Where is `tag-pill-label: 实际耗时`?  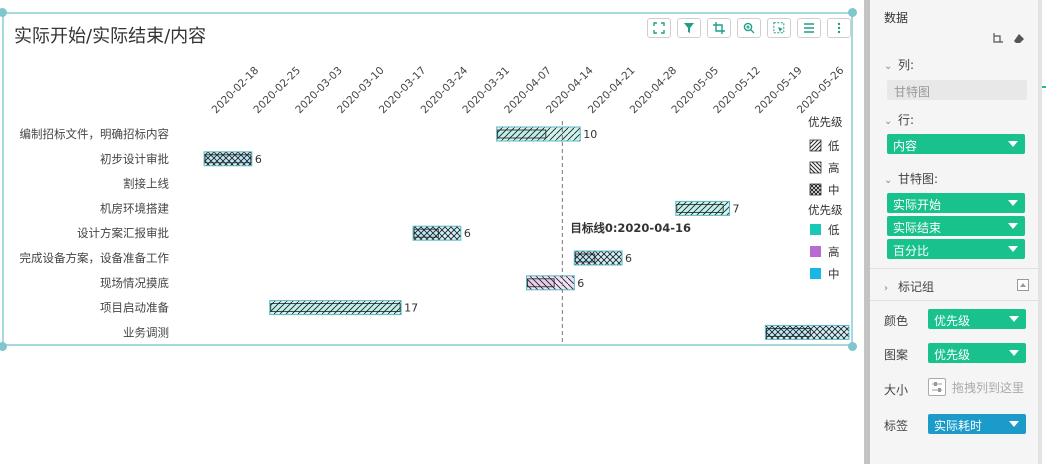
tag-pill-label: 实际耗时 is located at coordinates (958, 426).